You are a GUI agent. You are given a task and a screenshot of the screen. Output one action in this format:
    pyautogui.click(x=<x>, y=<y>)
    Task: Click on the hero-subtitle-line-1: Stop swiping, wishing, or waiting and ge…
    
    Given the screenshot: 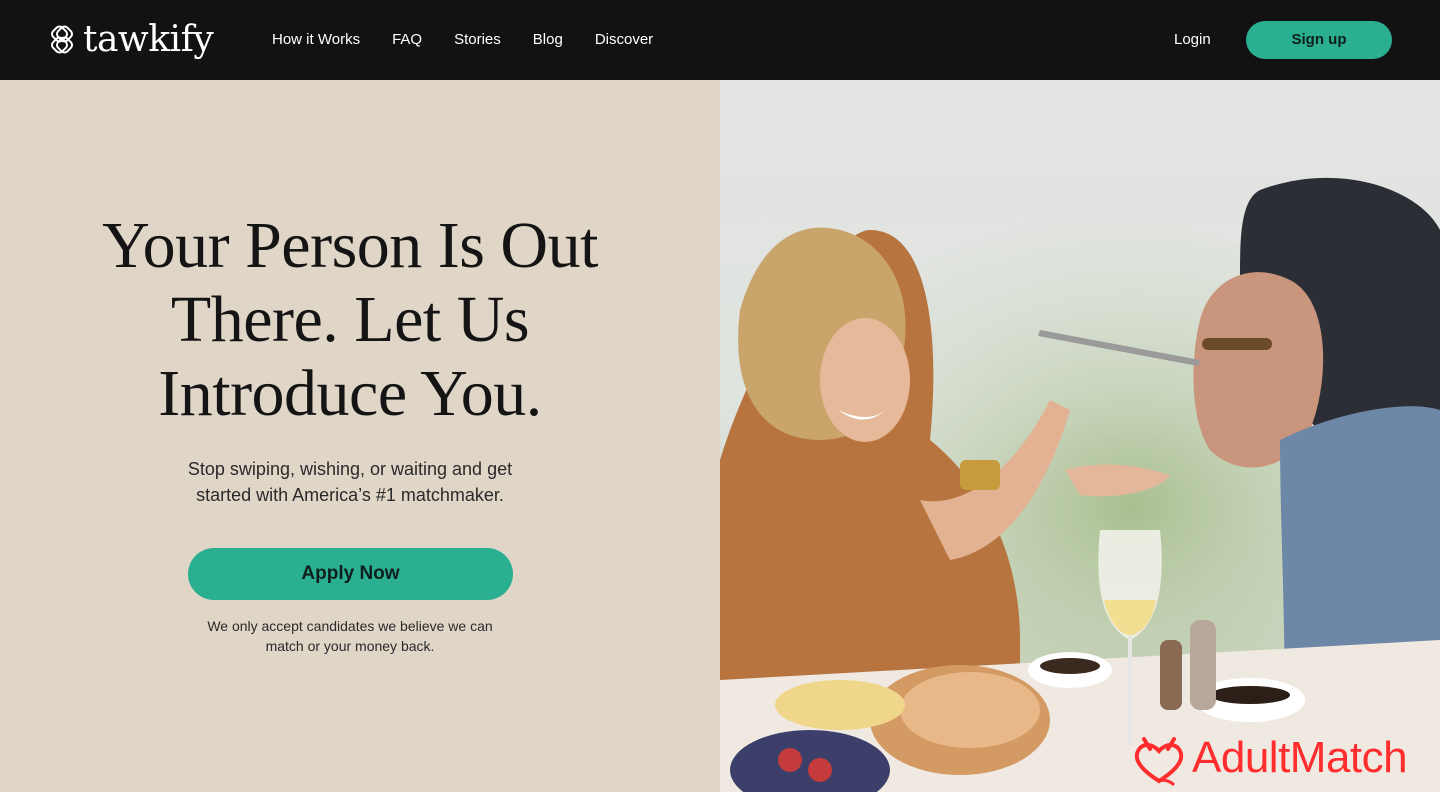 What is the action you would take?
    pyautogui.click(x=350, y=469)
    